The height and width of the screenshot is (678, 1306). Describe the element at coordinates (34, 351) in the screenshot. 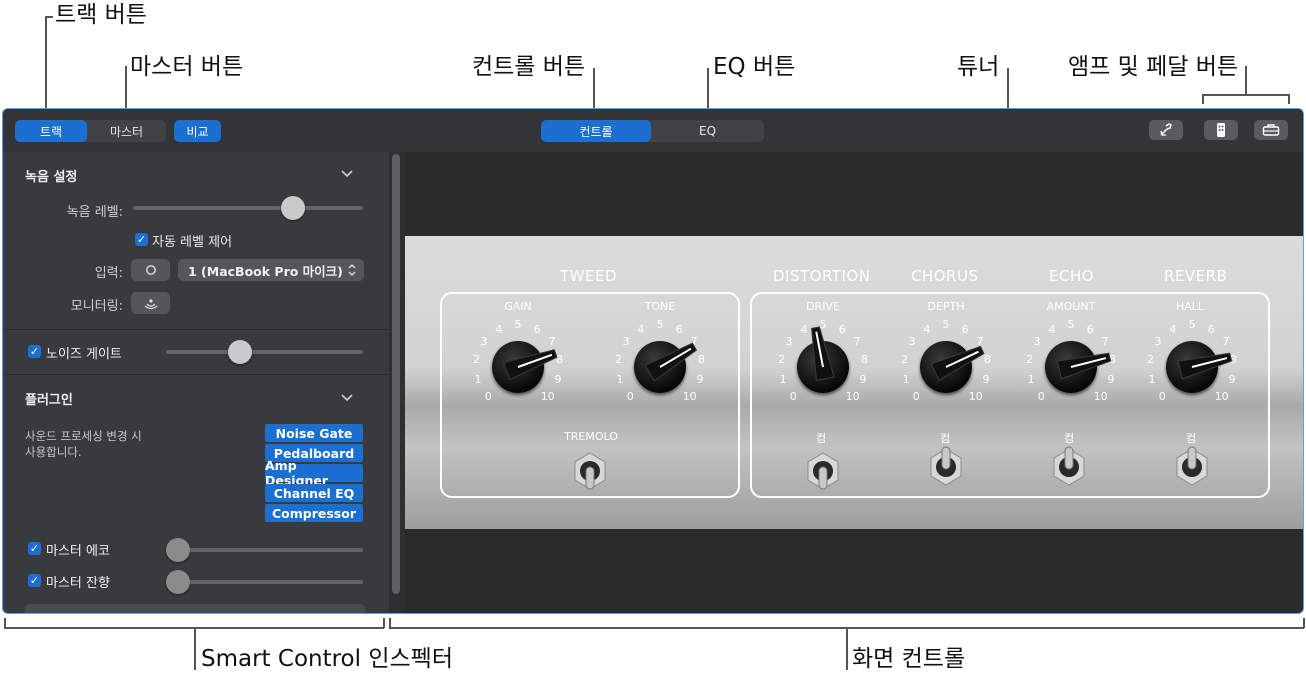

I see `noise-gate-checkbox: ✓` at that location.